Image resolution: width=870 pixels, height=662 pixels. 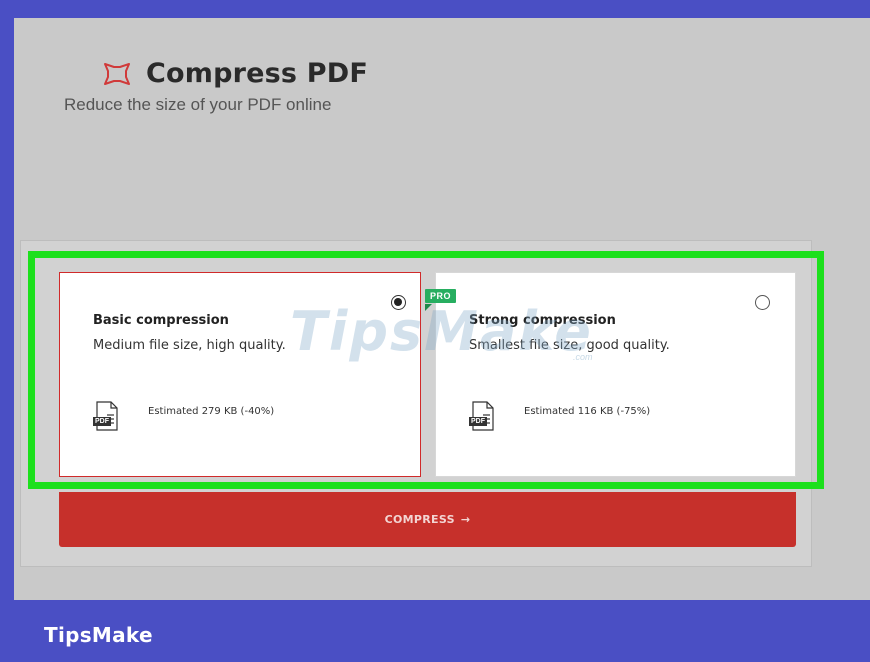 What do you see at coordinates (117, 73) in the screenshot?
I see `compress-icon` at bounding box center [117, 73].